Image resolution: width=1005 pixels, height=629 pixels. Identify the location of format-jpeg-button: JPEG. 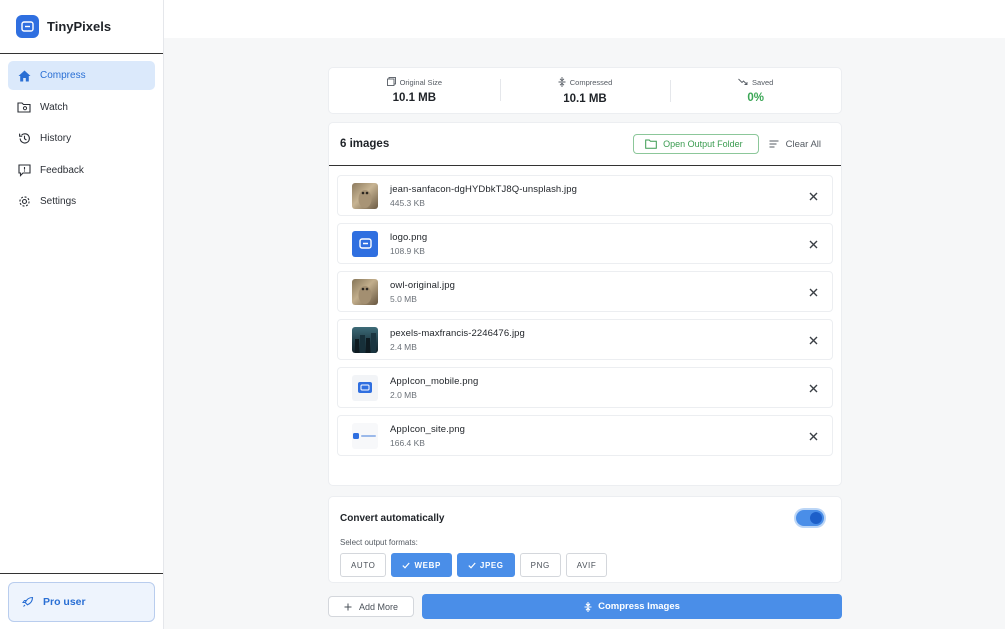
(485, 565).